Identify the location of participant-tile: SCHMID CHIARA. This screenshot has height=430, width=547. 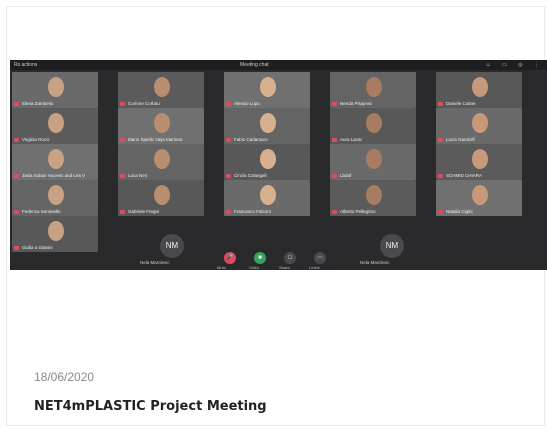
(479, 162).